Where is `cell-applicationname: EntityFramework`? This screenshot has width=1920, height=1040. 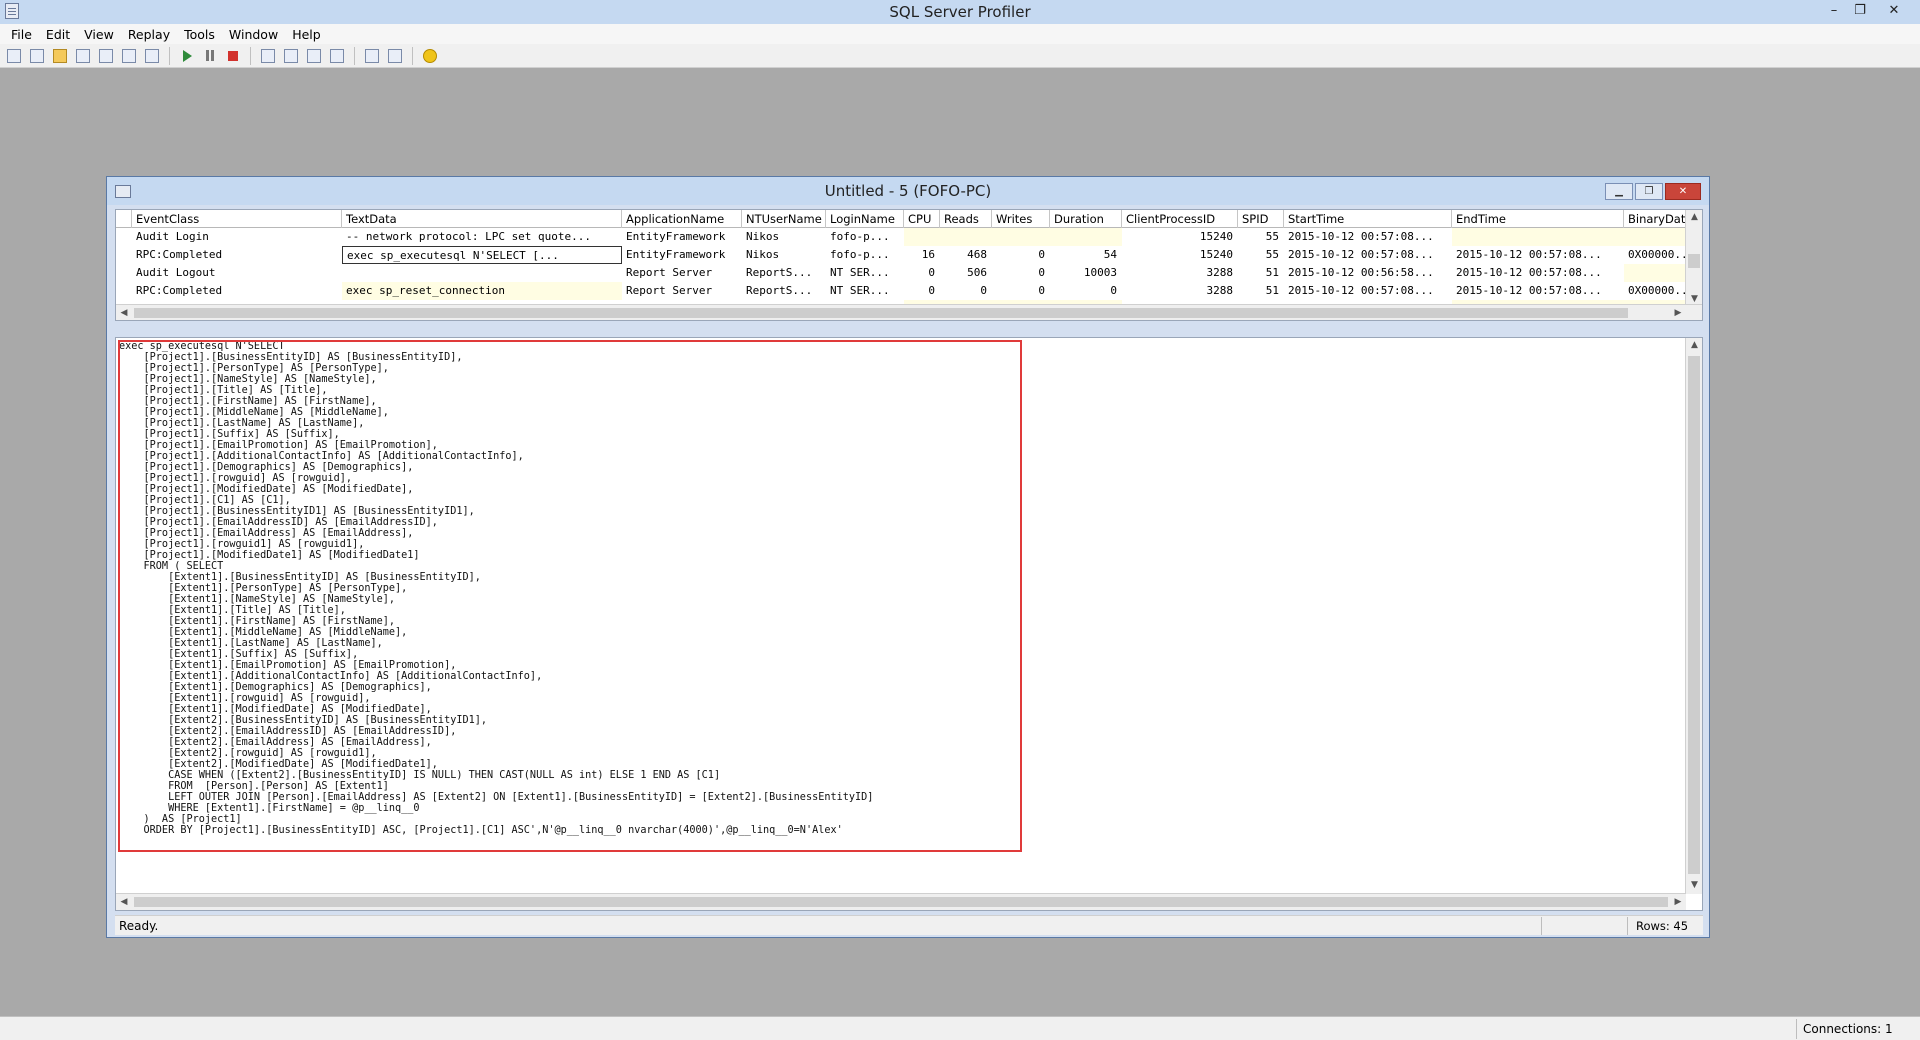 cell-applicationname: EntityFramework is located at coordinates (676, 254).